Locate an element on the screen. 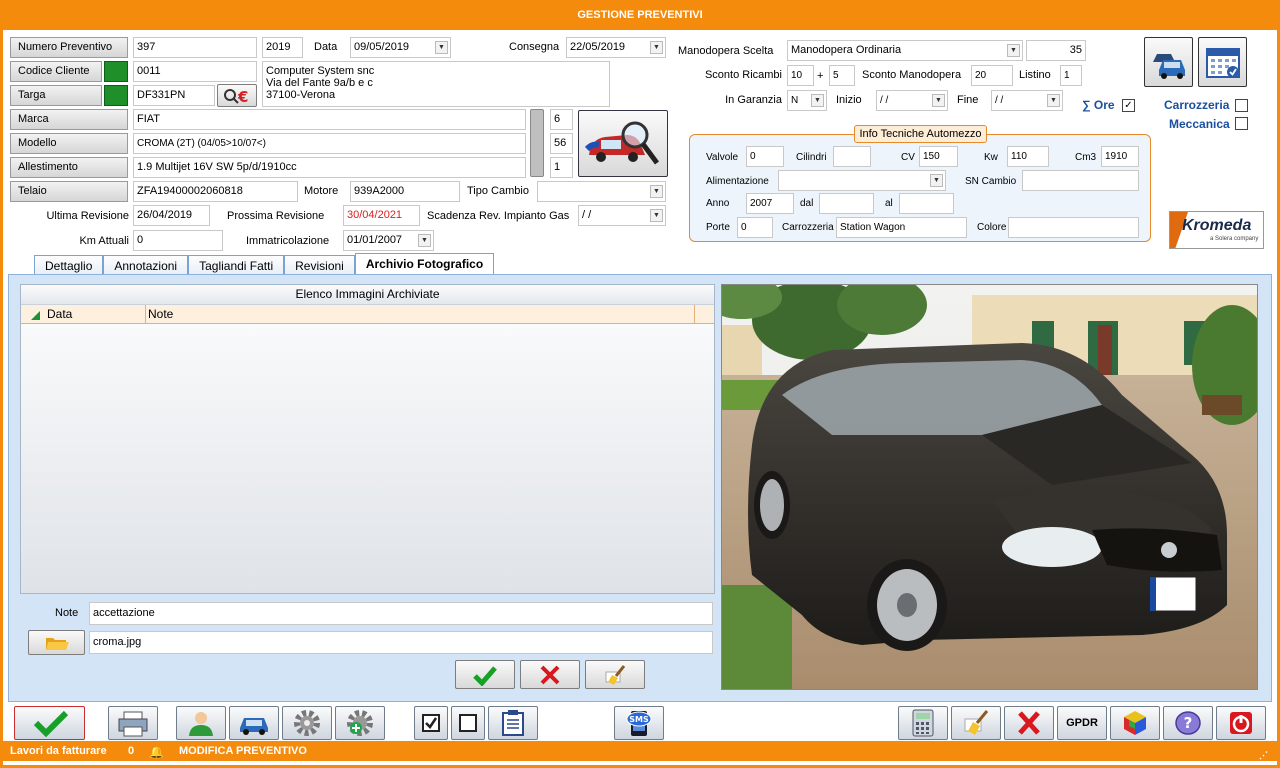 The height and width of the screenshot is (768, 1280). motore-field: 939A2000 is located at coordinates (405, 191).